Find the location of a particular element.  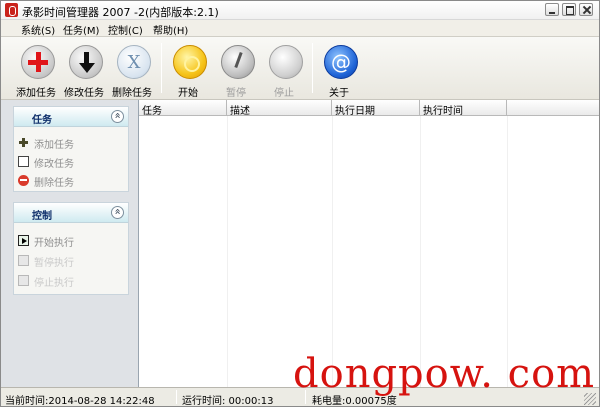

minimize-button is located at coordinates (552, 9).